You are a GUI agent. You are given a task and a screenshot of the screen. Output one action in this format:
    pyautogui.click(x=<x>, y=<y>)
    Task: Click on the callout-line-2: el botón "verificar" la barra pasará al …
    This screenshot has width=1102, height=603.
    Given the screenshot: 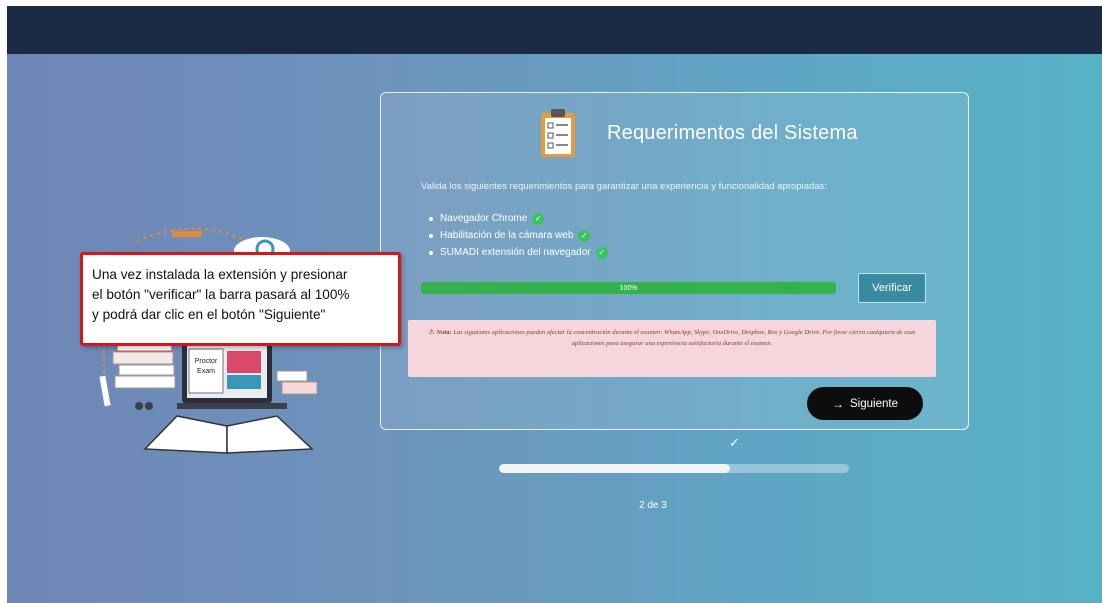 What is the action you would take?
    pyautogui.click(x=221, y=294)
    